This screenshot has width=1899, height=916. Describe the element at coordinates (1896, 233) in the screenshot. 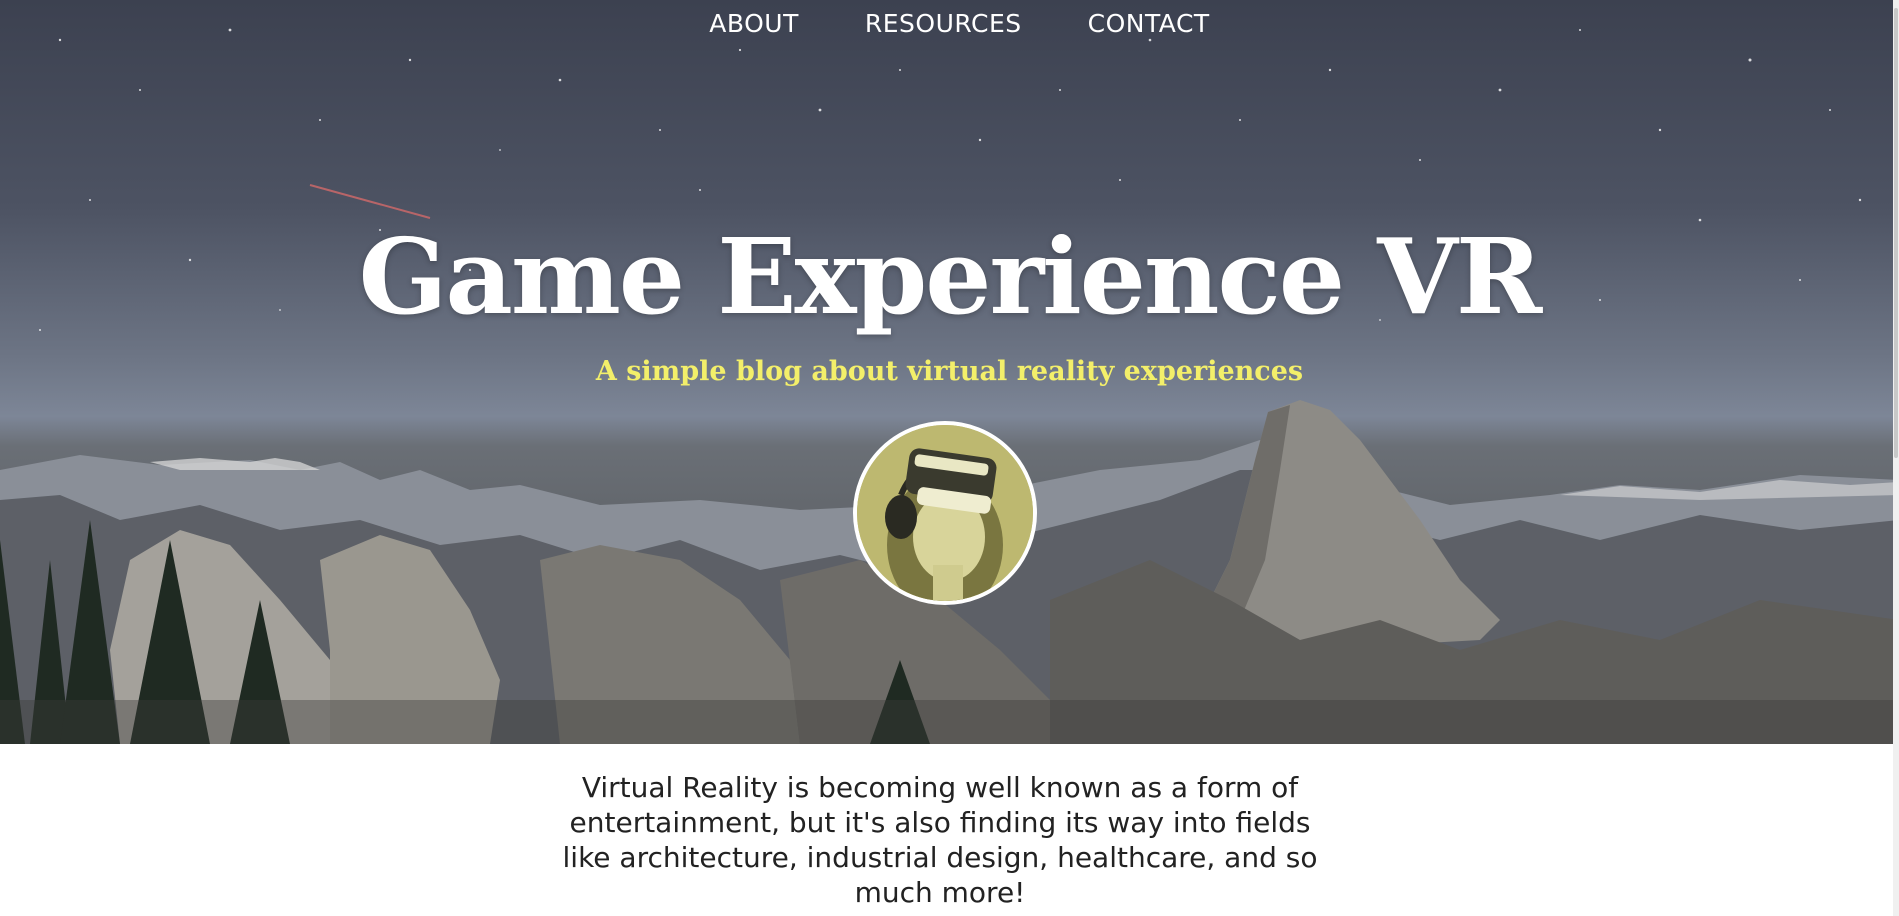

I see `scrollbar-thumb` at that location.